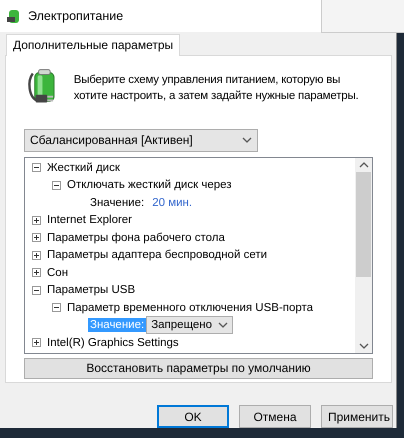  I want to click on tree-item: Жесткий диск, so click(83, 168).